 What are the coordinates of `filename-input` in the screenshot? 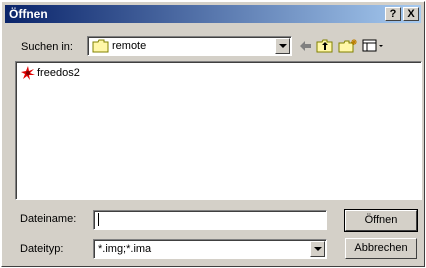 It's located at (210, 220).